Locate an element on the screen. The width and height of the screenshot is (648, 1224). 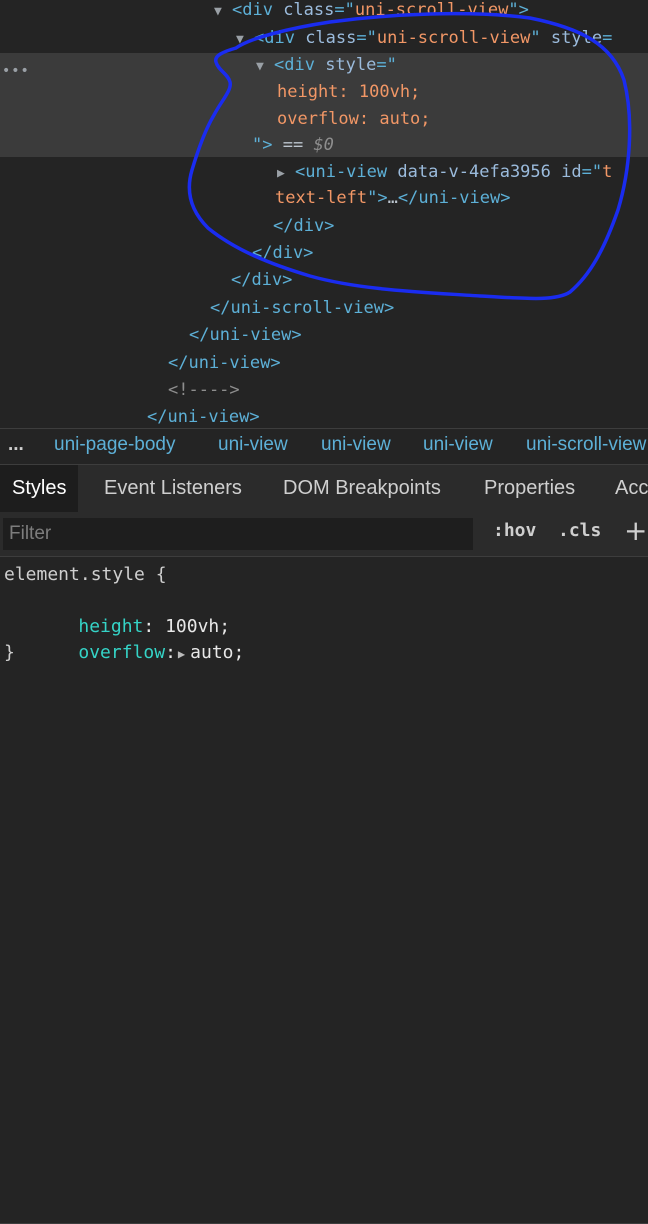
filter-input is located at coordinates (238, 534).